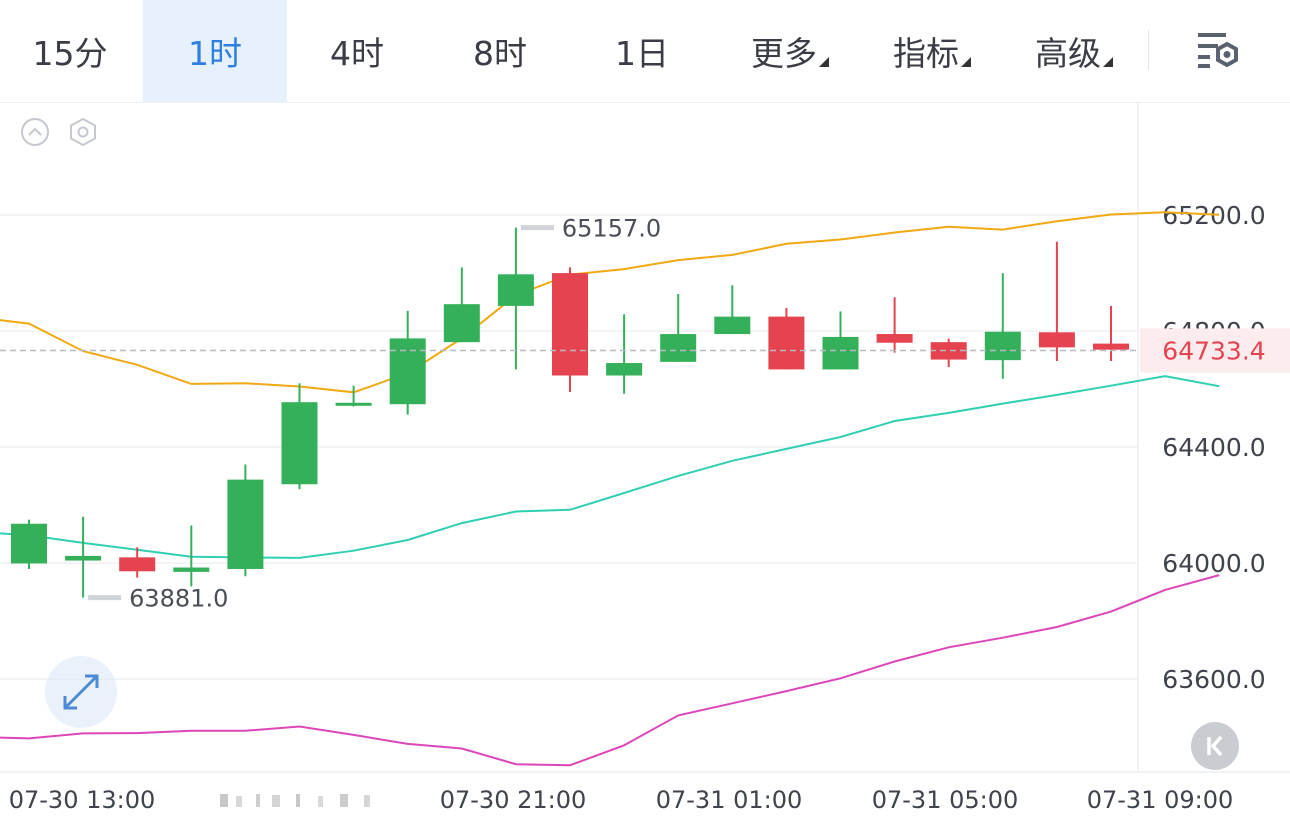 This screenshot has width=1290, height=823. I want to click on y-tick-label: 64000.0, so click(1213, 563).